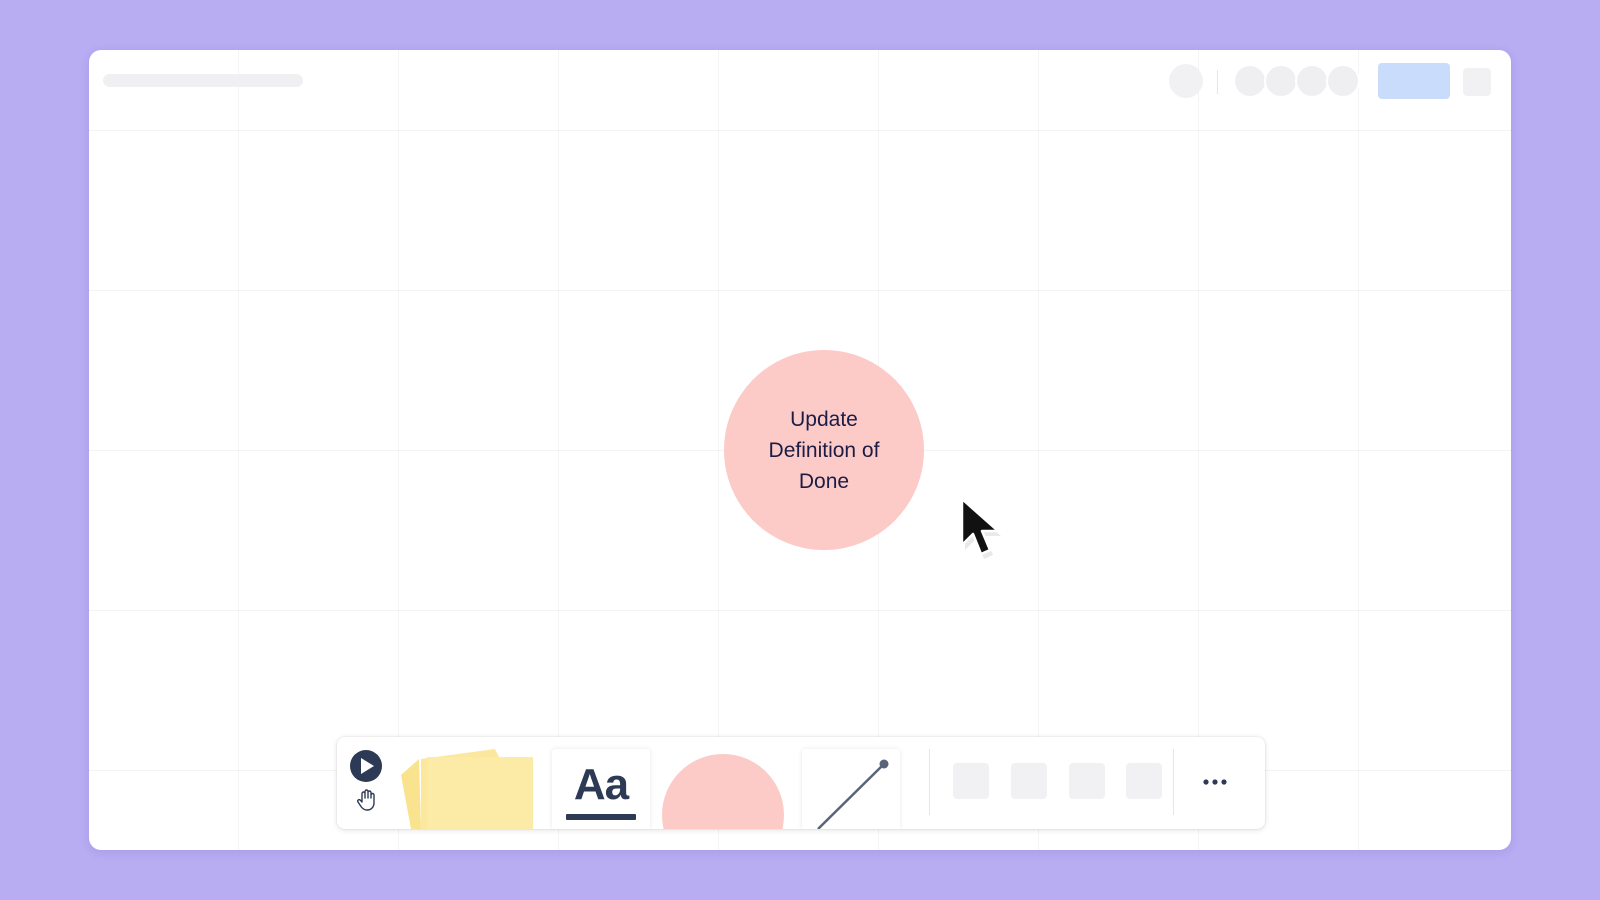 The height and width of the screenshot is (900, 1600). I want to click on circle-shape-icon, so click(723, 791).